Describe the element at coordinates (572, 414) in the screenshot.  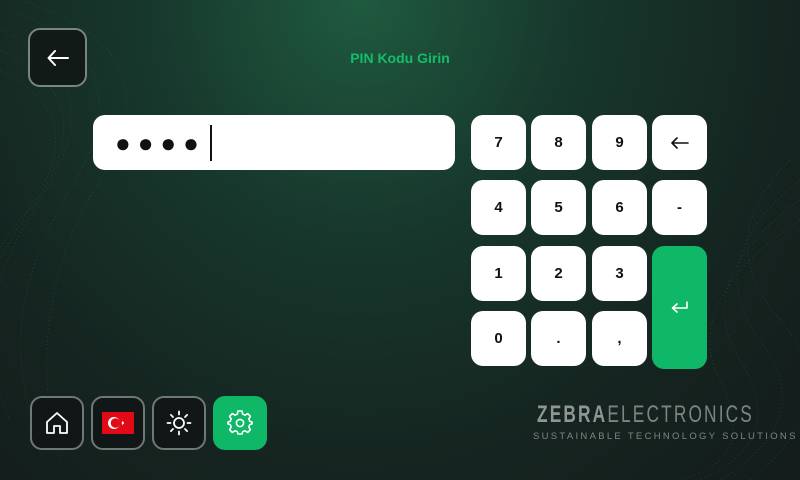
I see `brand-name-part1: ZEBRA` at that location.